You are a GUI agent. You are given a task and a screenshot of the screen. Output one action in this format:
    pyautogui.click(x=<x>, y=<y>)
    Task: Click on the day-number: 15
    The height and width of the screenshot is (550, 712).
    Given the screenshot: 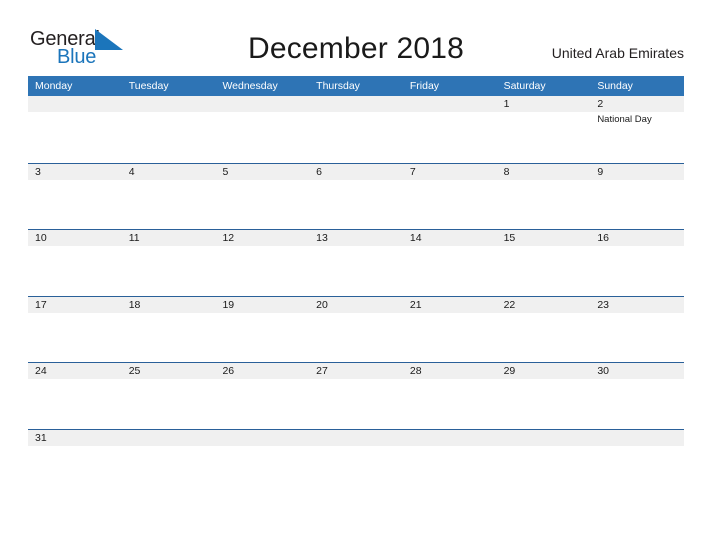 What is the action you would take?
    pyautogui.click(x=509, y=238)
    